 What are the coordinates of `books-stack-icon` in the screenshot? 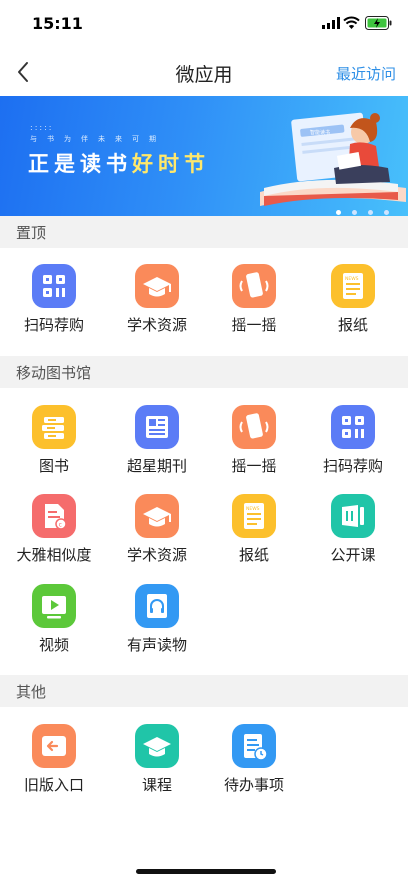 It's located at (54, 427).